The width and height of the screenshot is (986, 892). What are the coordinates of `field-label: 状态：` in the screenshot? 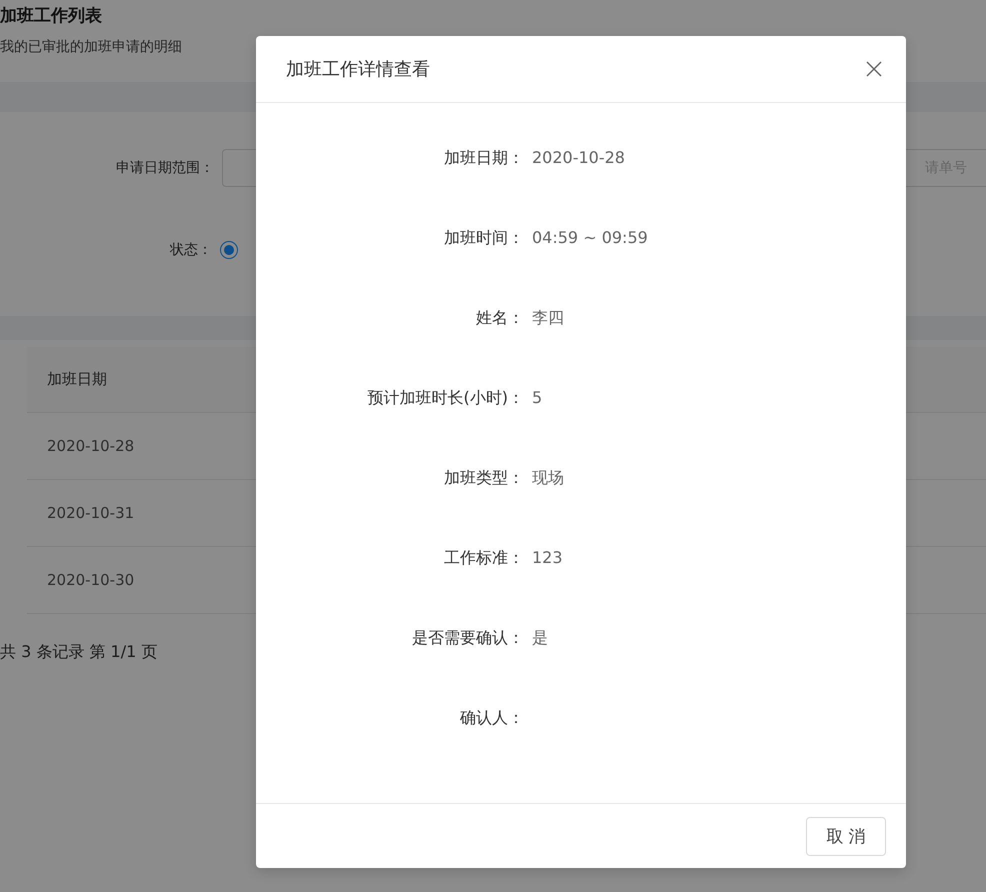 It's located at (190, 250).